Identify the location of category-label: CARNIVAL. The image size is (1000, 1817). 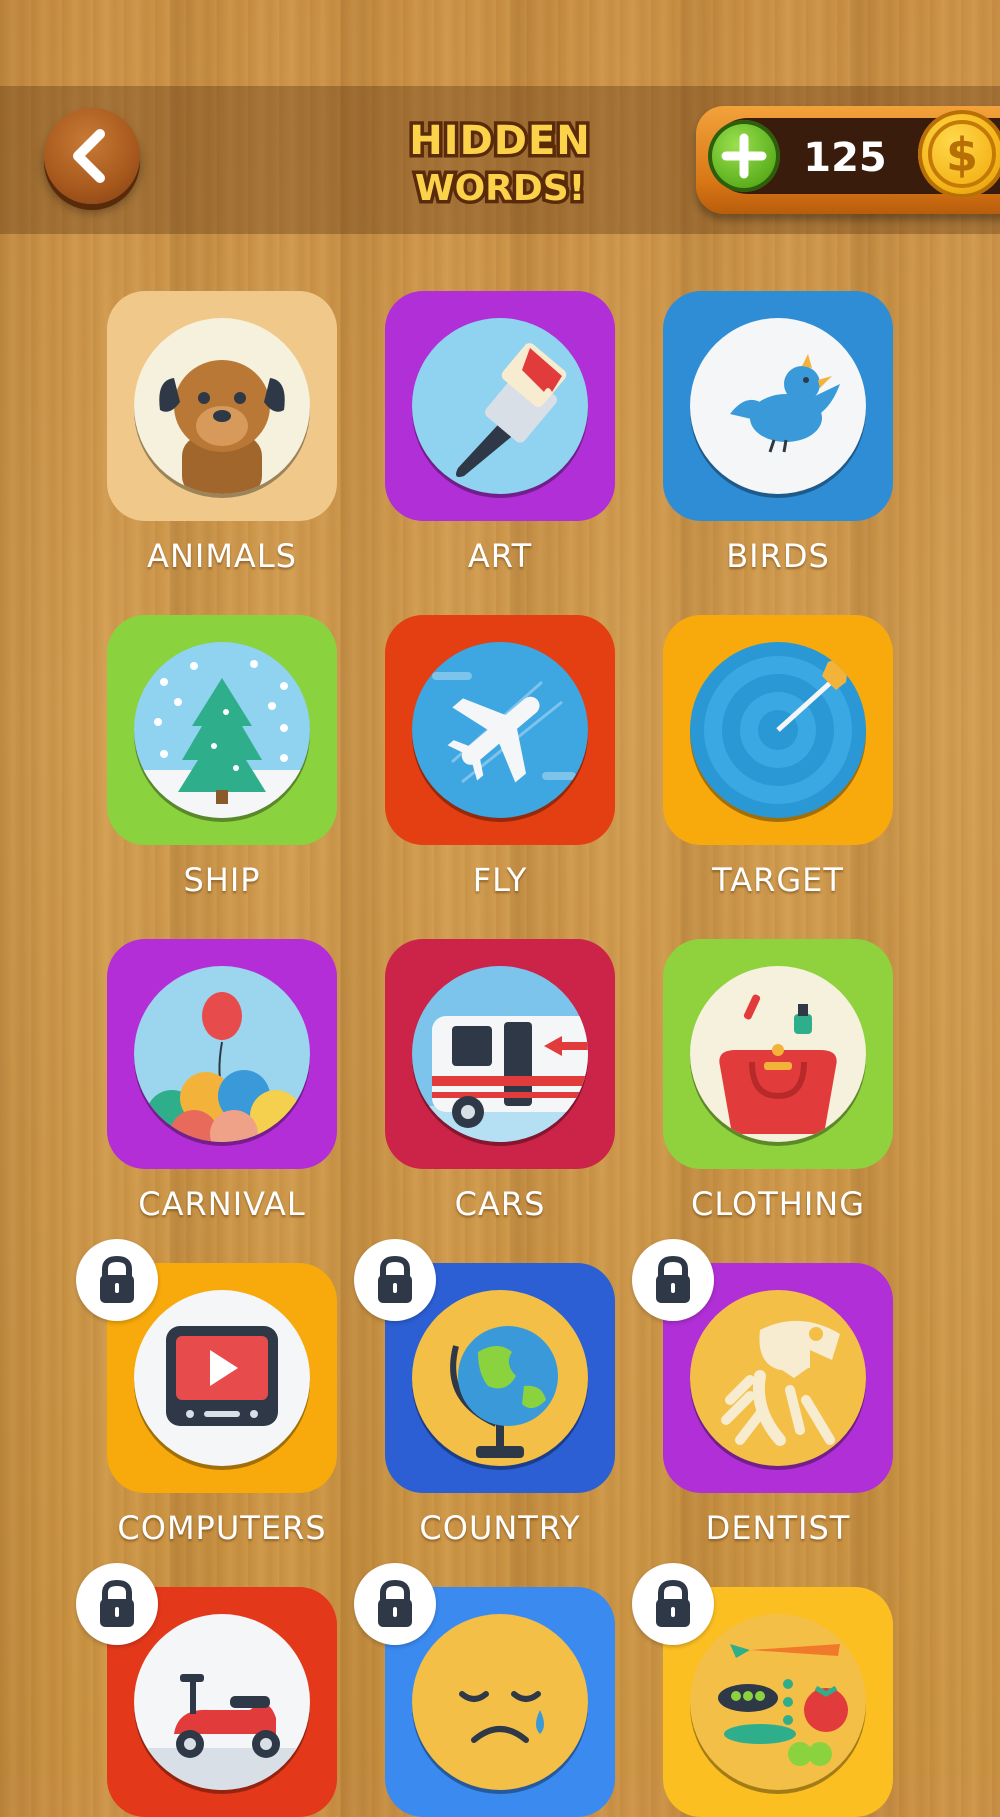
(222, 1204).